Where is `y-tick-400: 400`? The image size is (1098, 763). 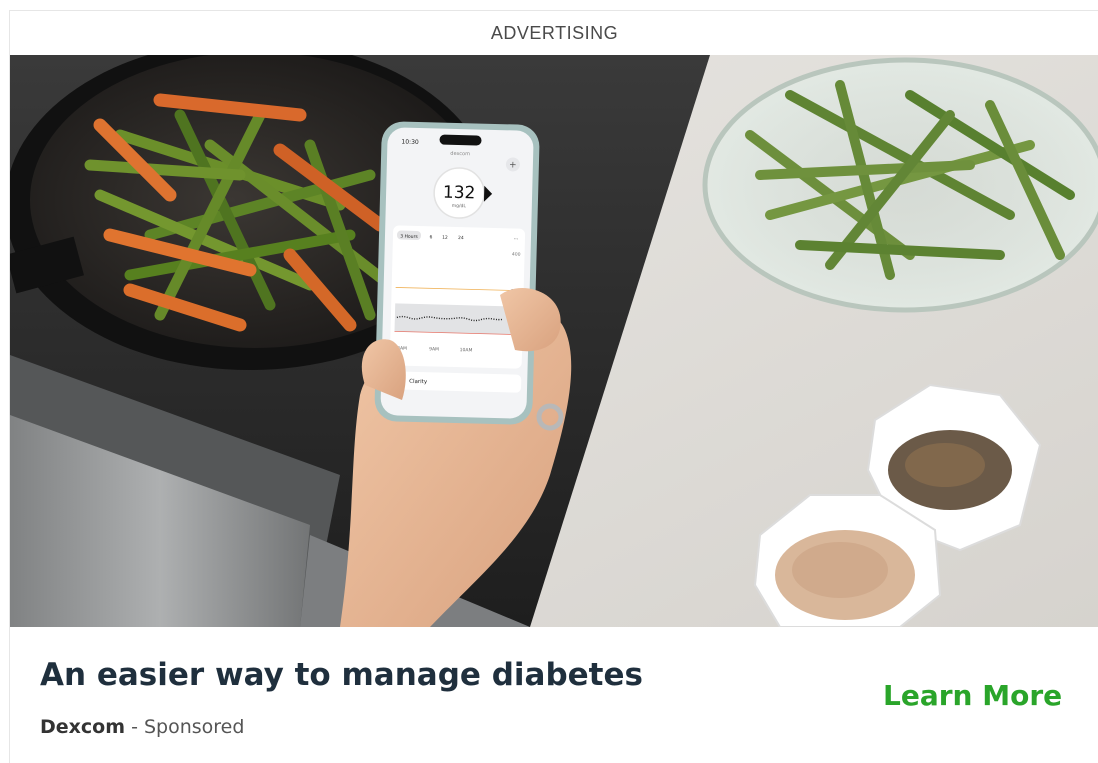 y-tick-400: 400 is located at coordinates (516, 254).